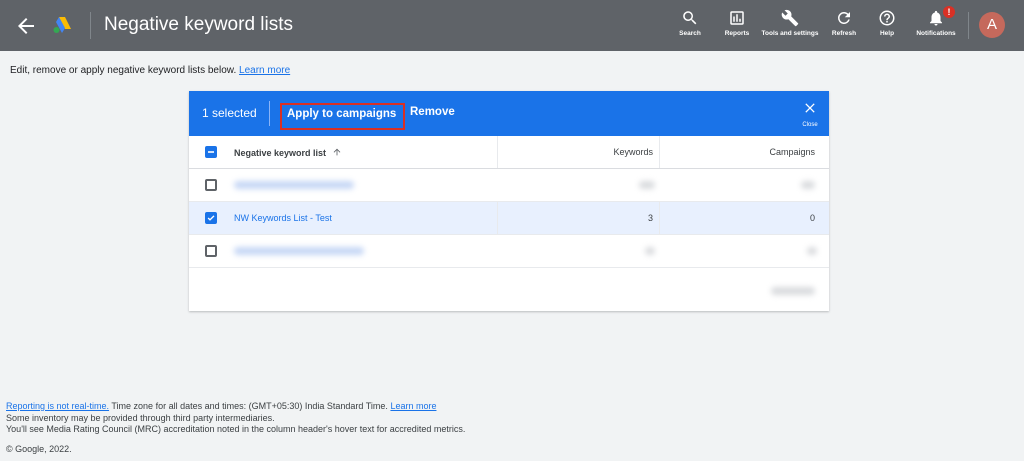 Image resolution: width=1024 pixels, height=461 pixels. I want to click on column-header-campaigns: Campaigns, so click(792, 152).